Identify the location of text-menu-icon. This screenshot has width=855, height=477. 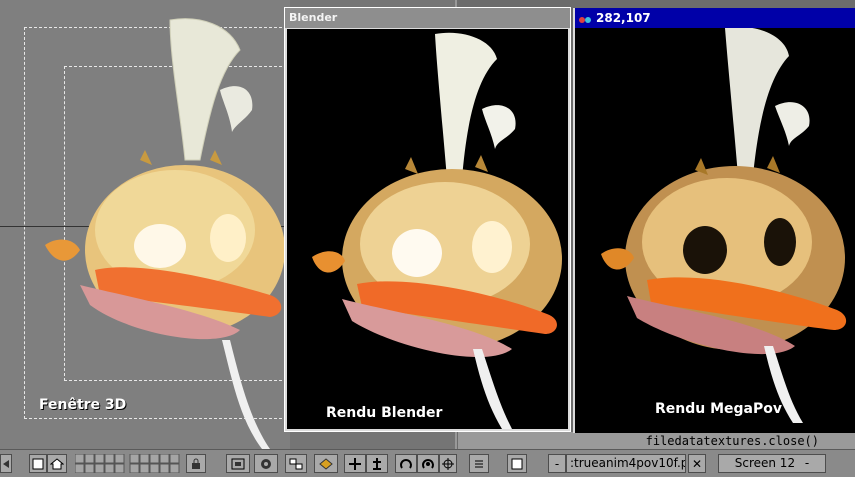
(479, 463).